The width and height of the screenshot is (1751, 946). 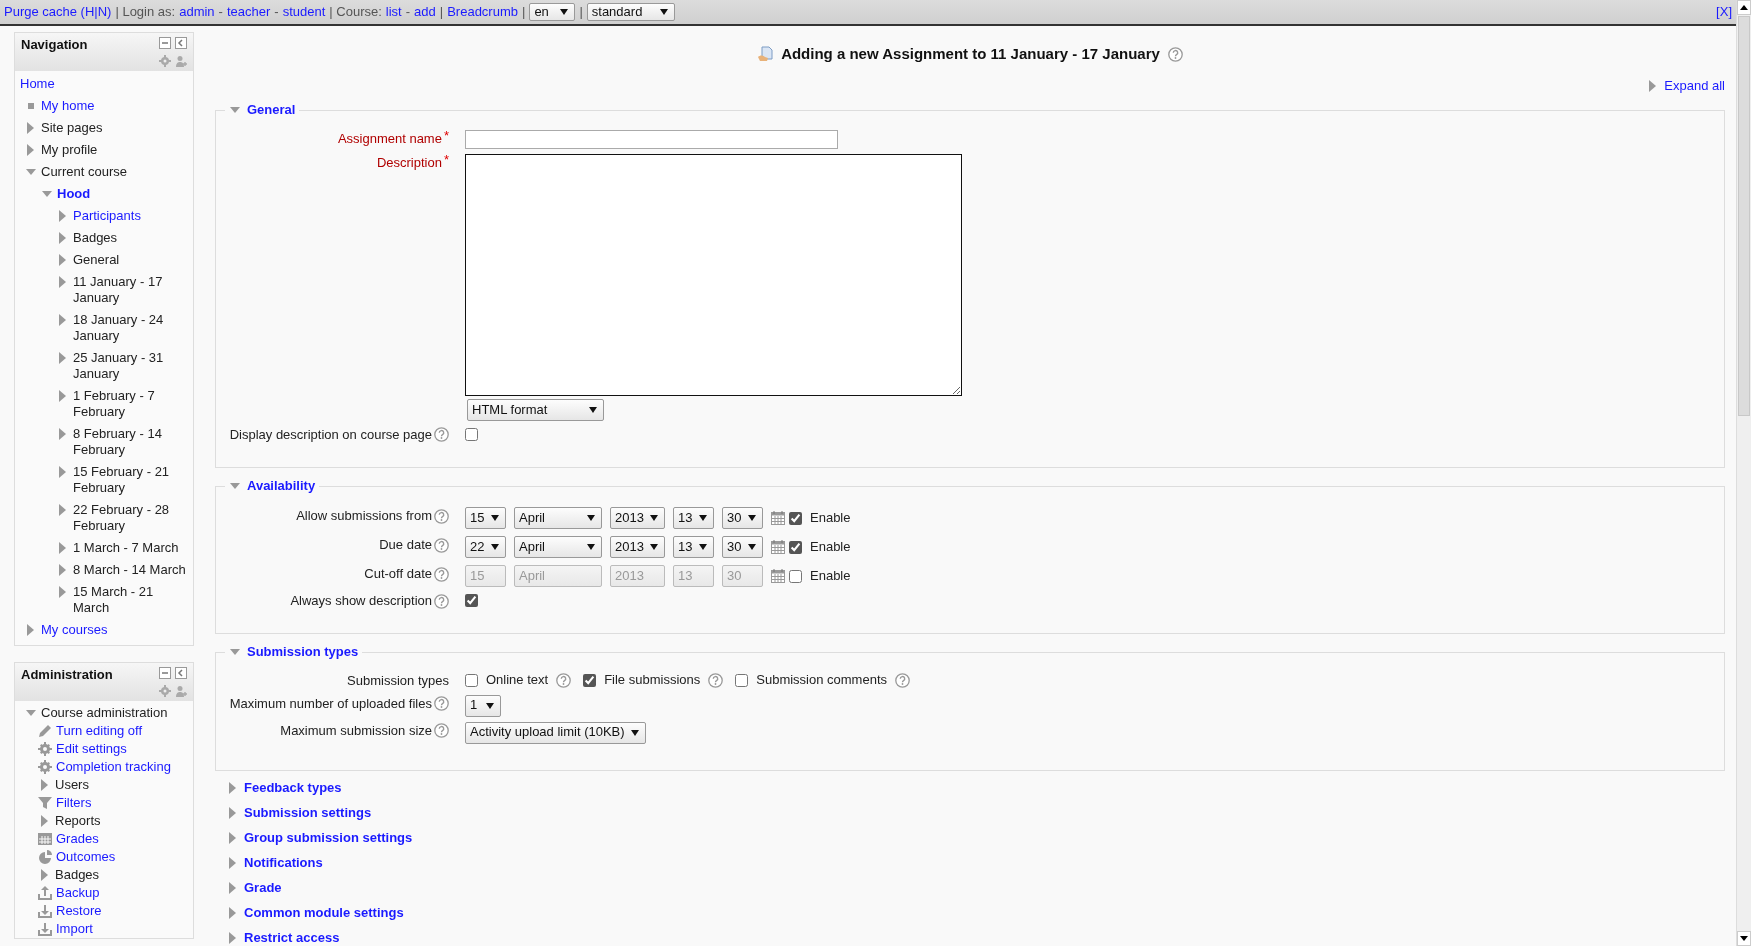 What do you see at coordinates (129, 569) in the screenshot?
I see `nav-item: 8 March - 14 March` at bounding box center [129, 569].